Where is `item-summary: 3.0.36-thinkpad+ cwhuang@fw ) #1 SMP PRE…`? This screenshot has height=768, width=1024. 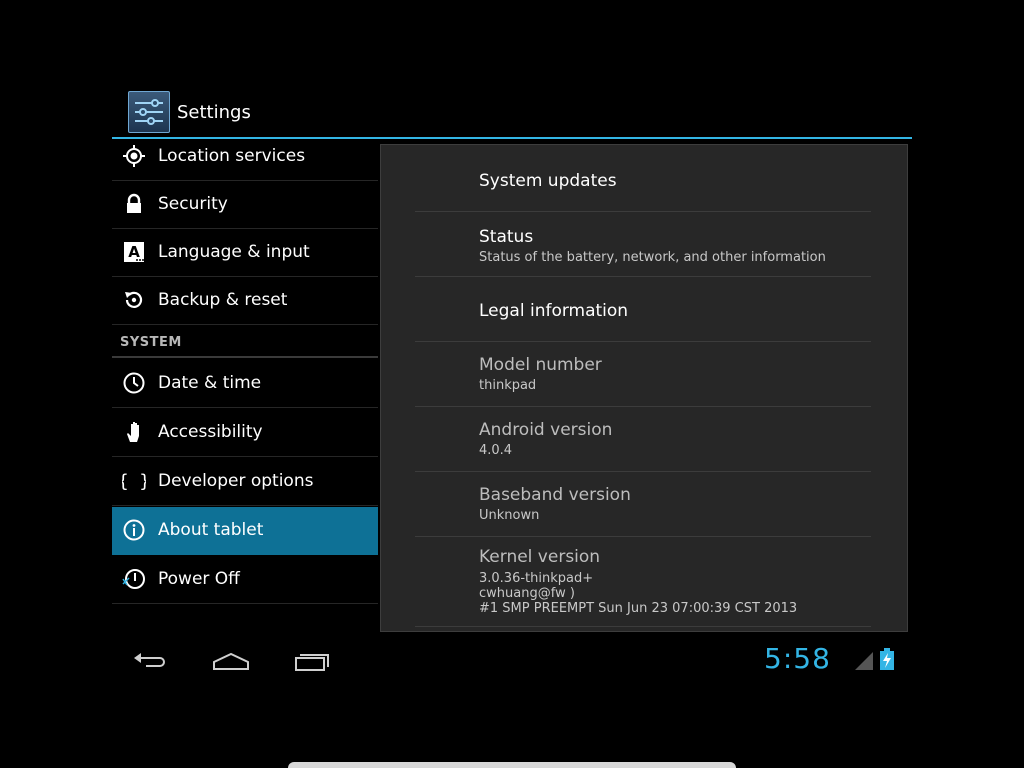
item-summary: 3.0.36-thinkpad+ cwhuang@fw ) #1 SMP PRE… is located at coordinates (638, 593).